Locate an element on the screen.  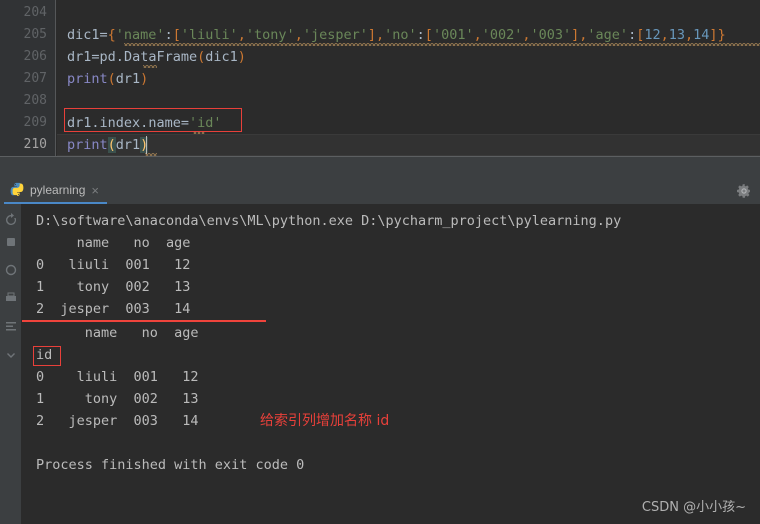
token-comma-5: , is located at coordinates (526, 35).